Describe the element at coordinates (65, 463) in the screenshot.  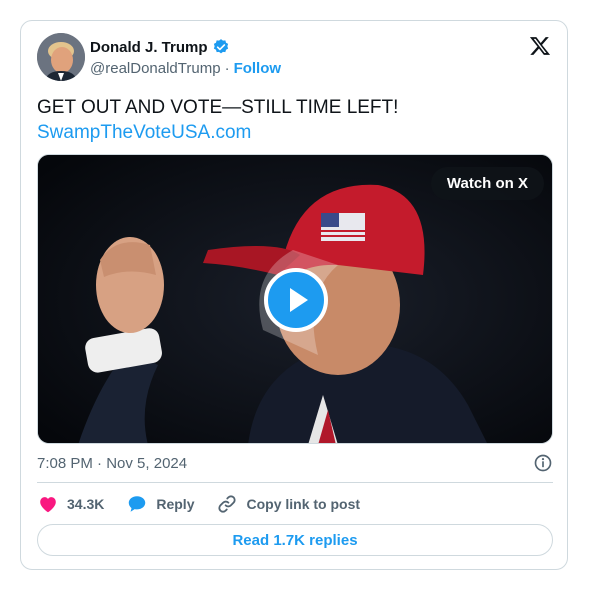
I see `post-time: 7:08 PM` at that location.